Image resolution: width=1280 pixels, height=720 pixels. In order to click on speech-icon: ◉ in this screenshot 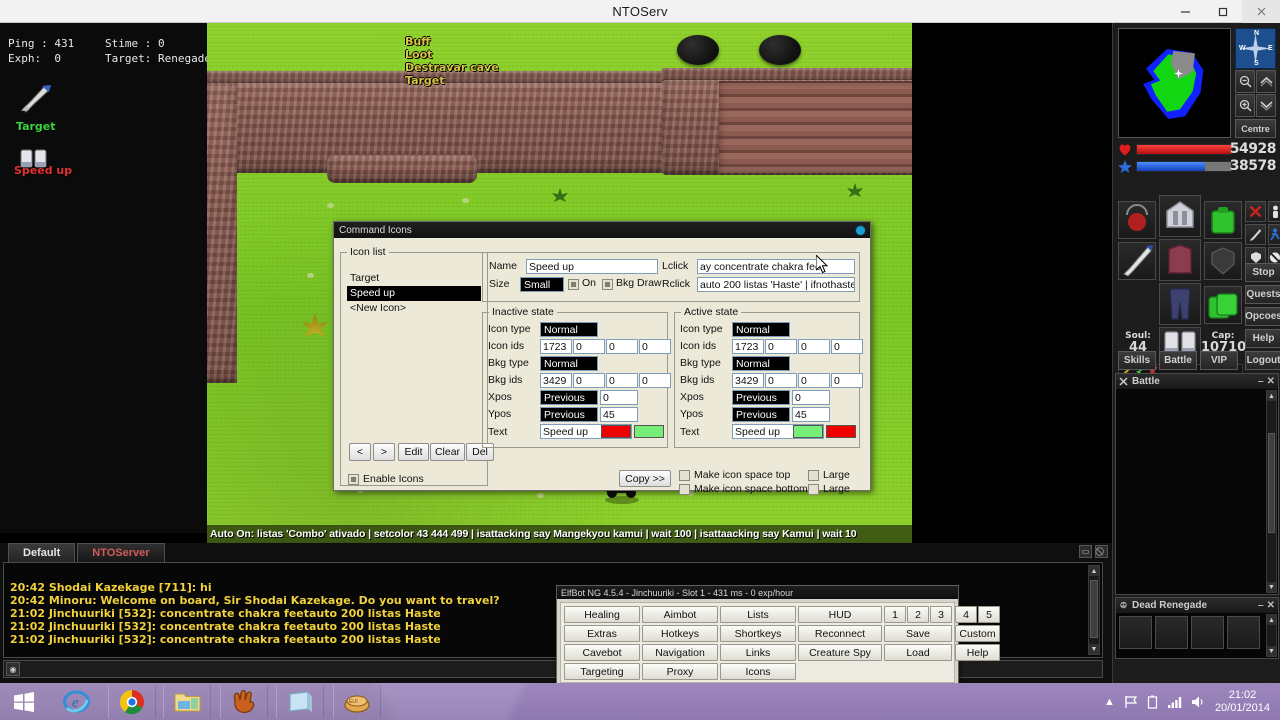, I will do `click(13, 669)`.